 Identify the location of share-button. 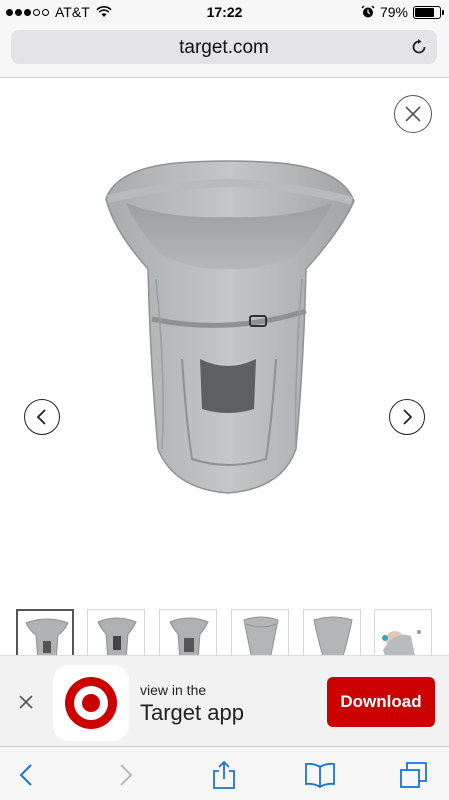
(224, 775).